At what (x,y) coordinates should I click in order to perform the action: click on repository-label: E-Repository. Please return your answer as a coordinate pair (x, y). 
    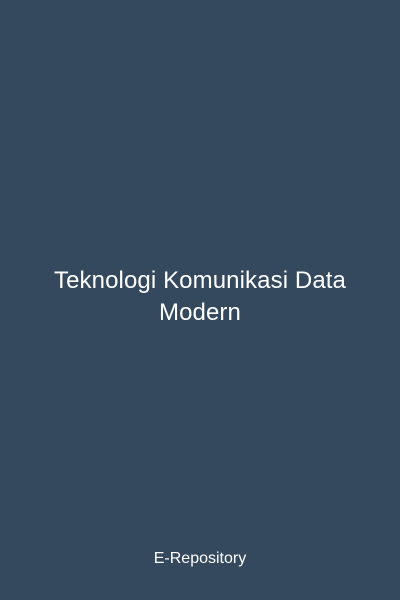
    Looking at the image, I should click on (200, 558).